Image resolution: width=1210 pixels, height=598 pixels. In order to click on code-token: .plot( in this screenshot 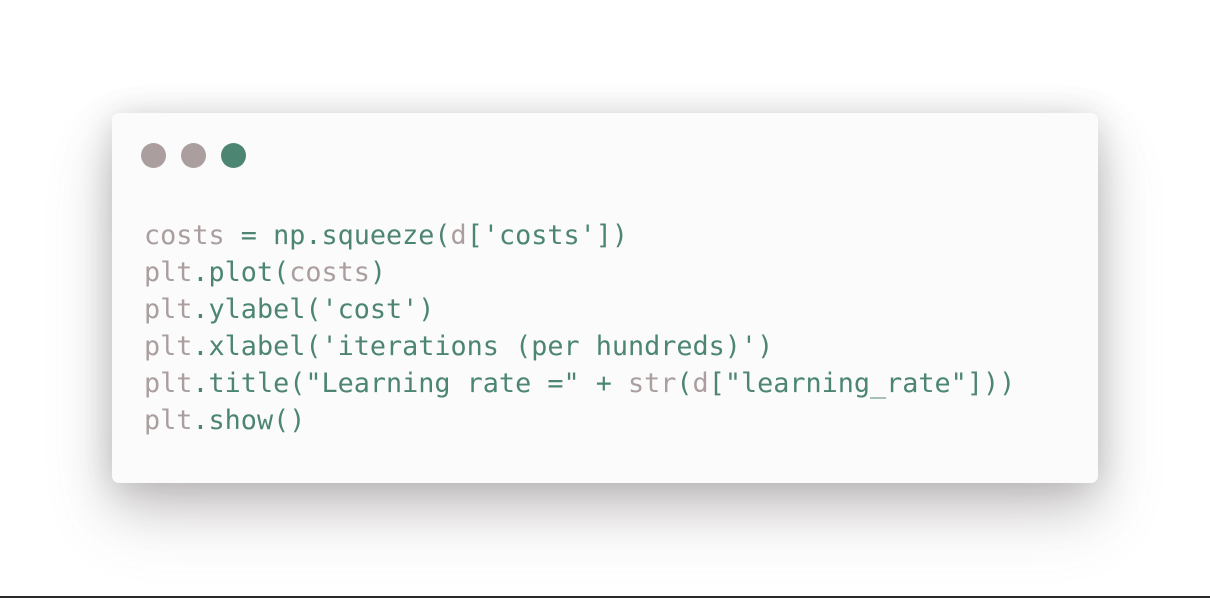, I will do `click(241, 272)`.